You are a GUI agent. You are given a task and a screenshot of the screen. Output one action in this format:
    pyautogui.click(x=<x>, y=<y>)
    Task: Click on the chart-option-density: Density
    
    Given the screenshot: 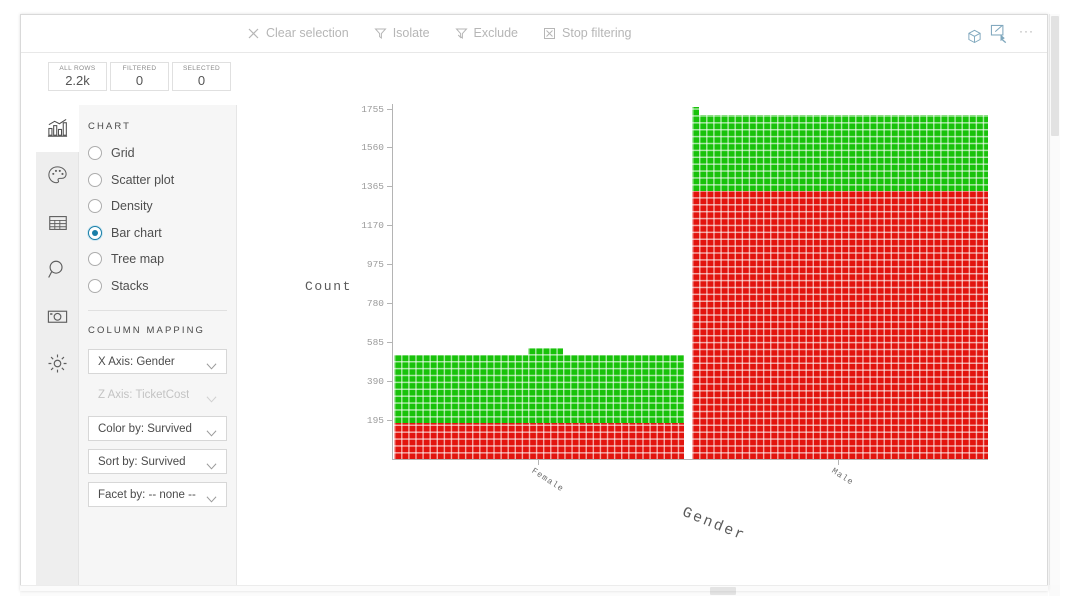 What is the action you would take?
    pyautogui.click(x=162, y=206)
    